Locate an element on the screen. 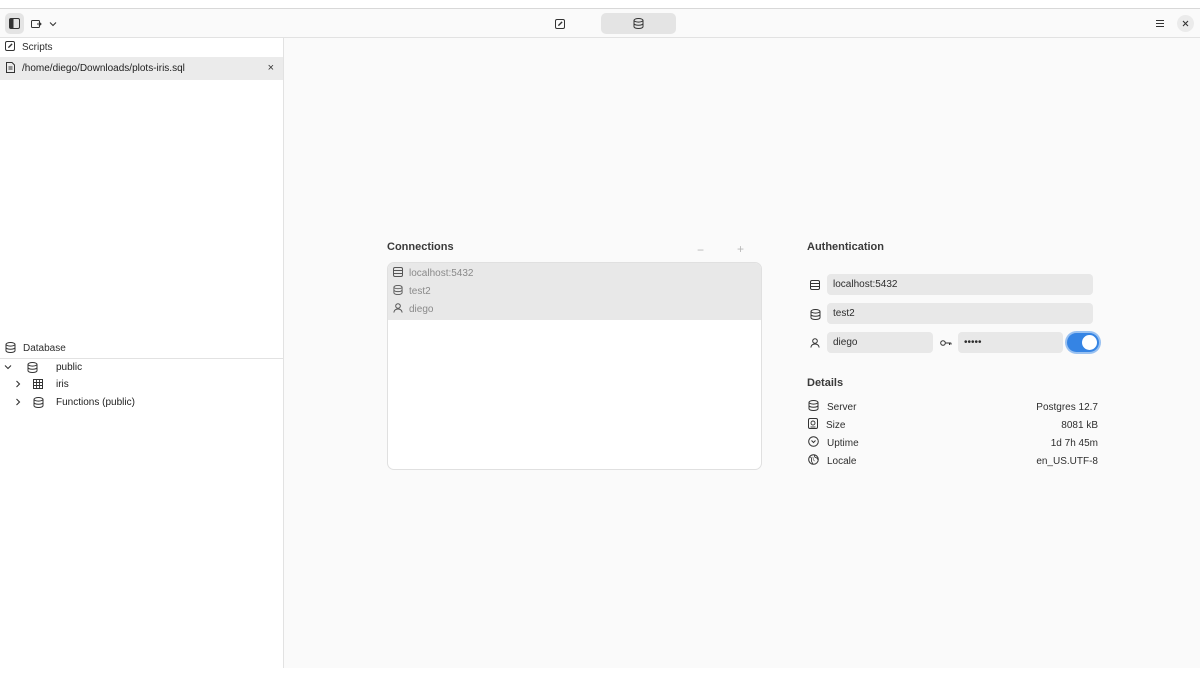 The width and height of the screenshot is (1200, 675). tree-item-functions: Functions (public) is located at coordinates (141, 402).